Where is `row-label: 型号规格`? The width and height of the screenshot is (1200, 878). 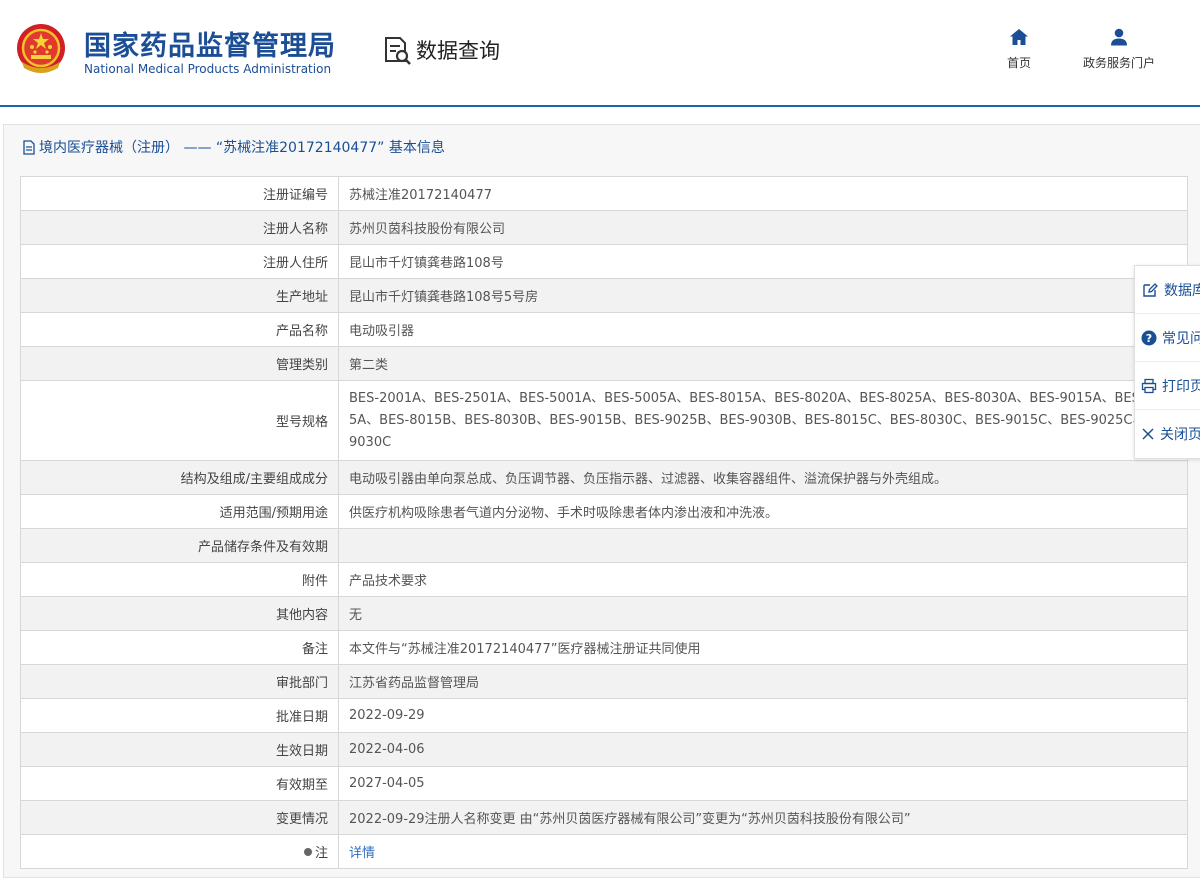
row-label: 型号规格 is located at coordinates (179, 420).